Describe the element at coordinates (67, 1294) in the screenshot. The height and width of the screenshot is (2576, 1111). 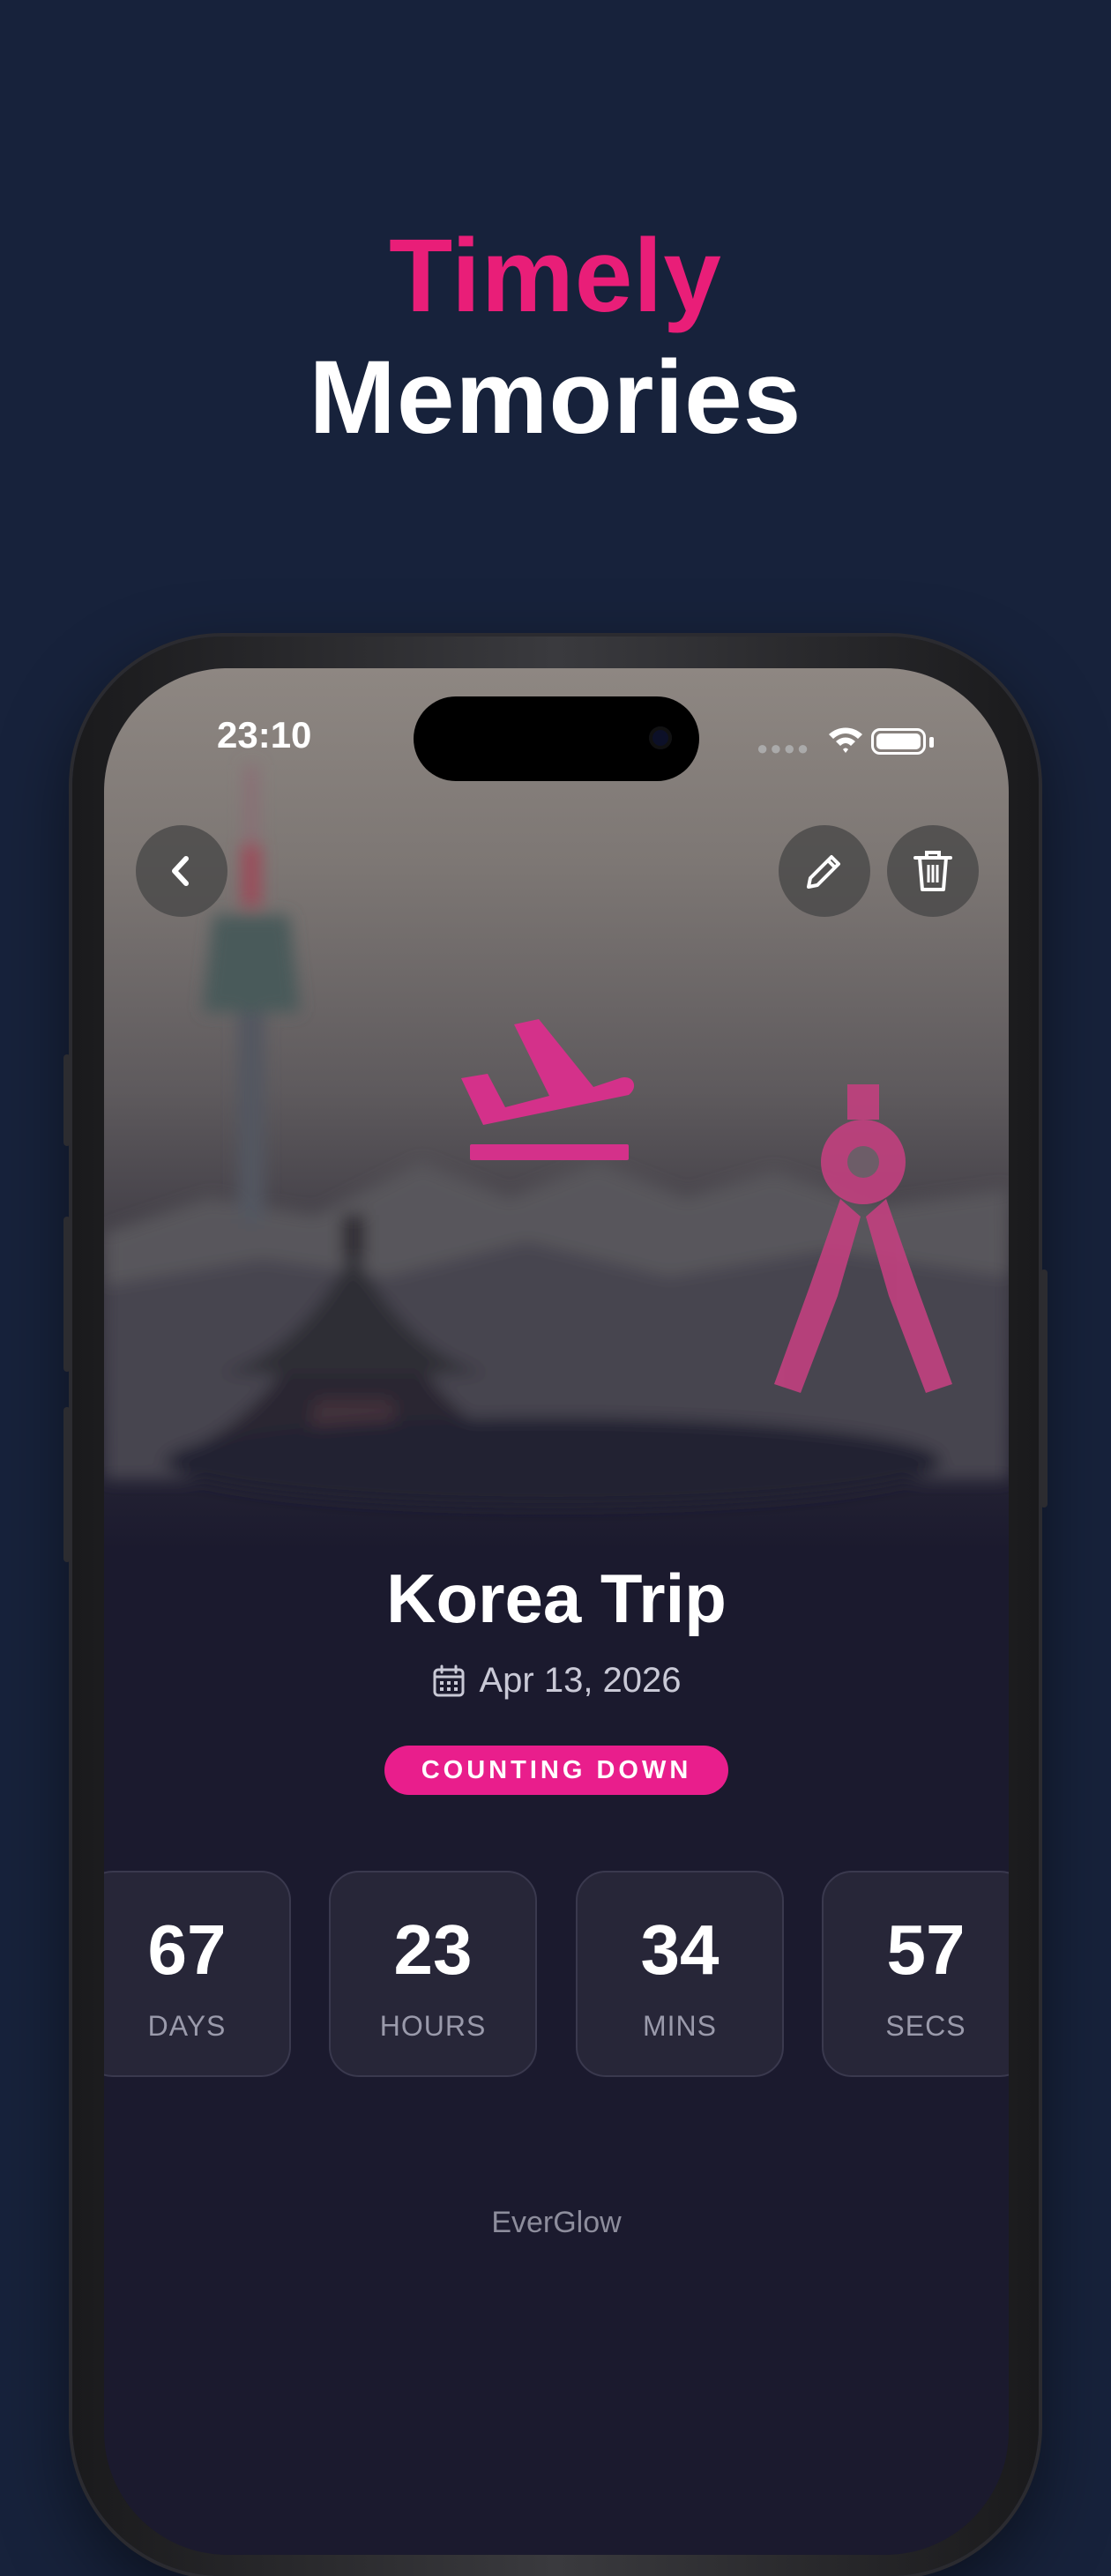
I see `phone-volume-up-button` at that location.